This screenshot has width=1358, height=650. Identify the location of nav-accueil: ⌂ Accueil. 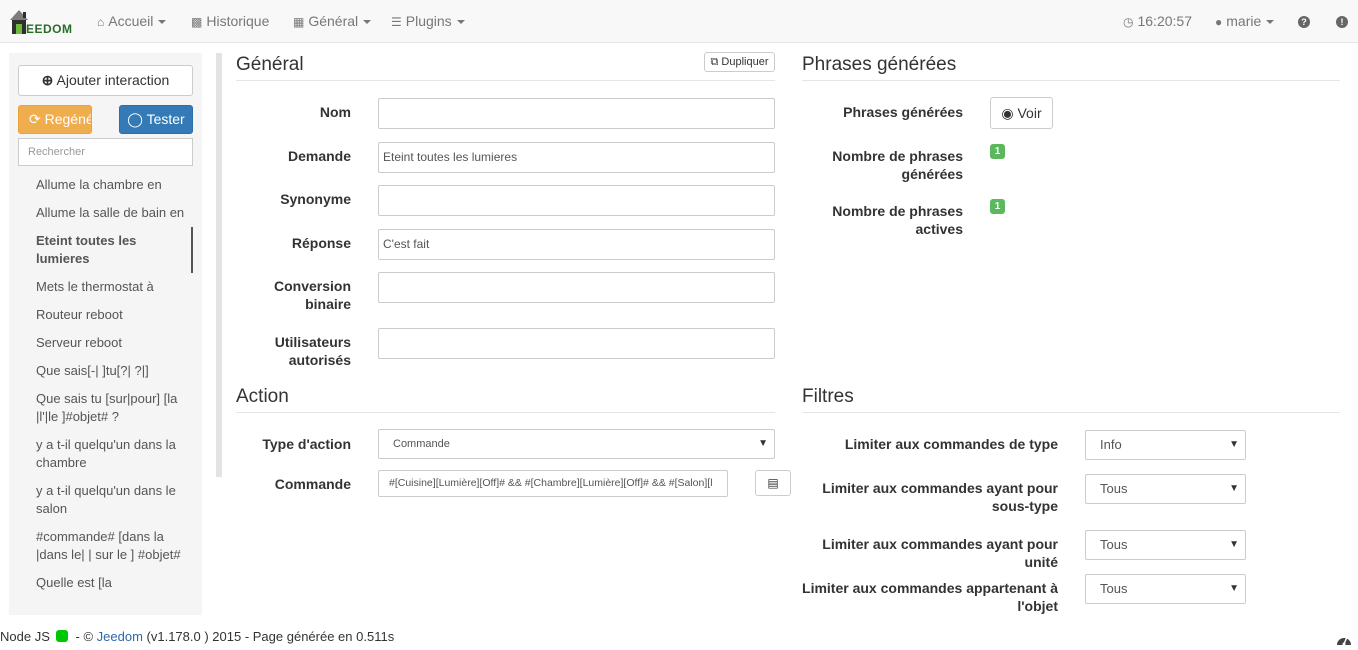
(132, 21).